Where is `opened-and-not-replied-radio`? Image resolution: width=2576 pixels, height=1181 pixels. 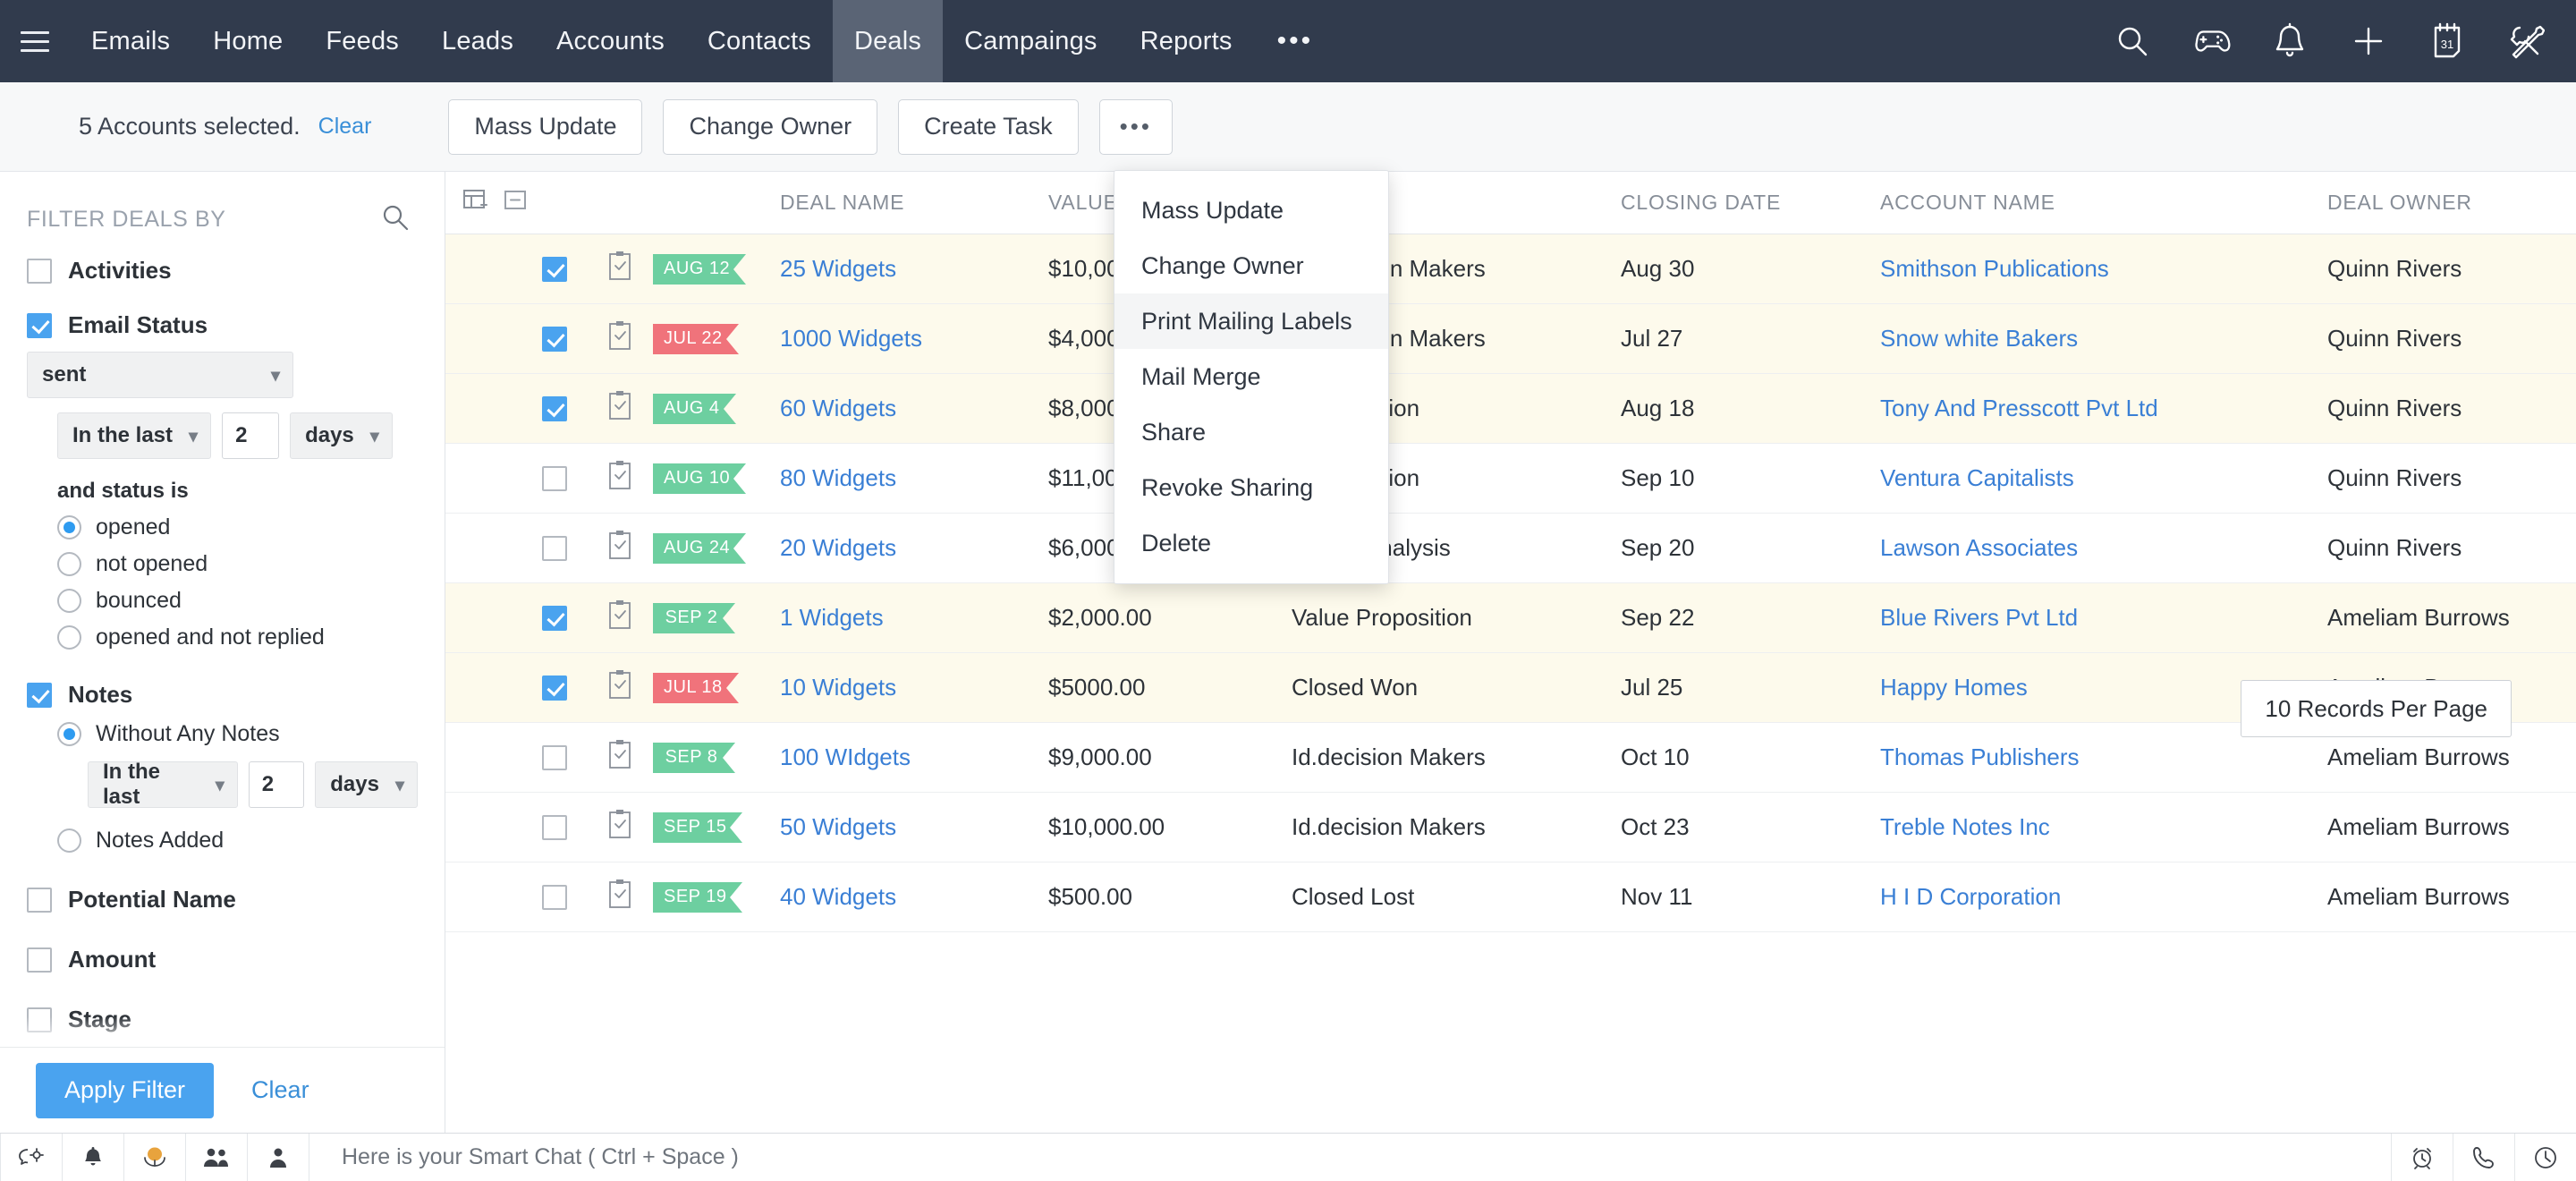 opened-and-not-replied-radio is located at coordinates (69, 637).